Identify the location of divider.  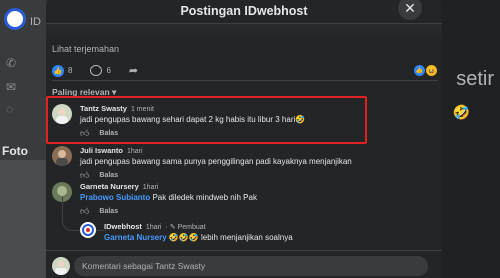
(245, 80).